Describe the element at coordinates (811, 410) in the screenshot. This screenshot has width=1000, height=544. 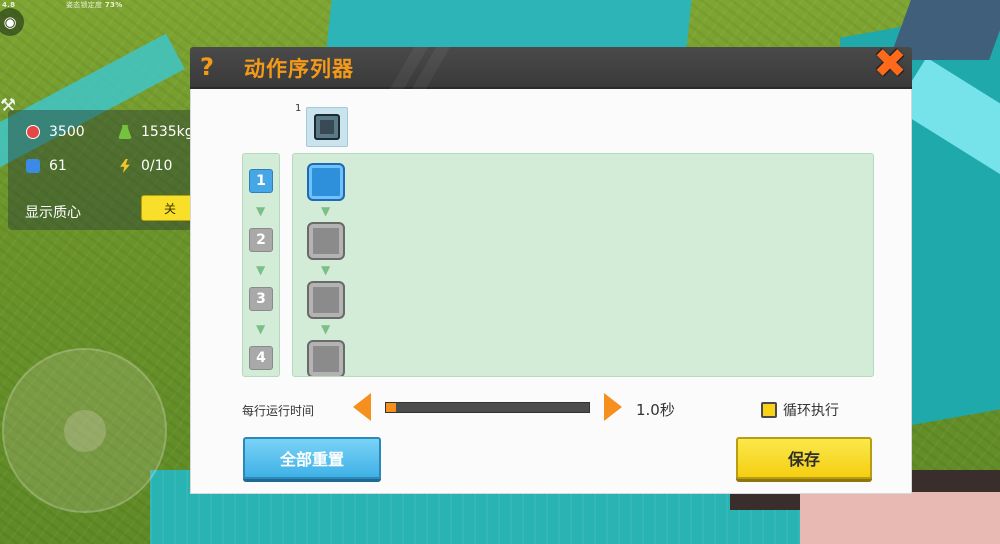
I see `loop-label: 循环执行` at that location.